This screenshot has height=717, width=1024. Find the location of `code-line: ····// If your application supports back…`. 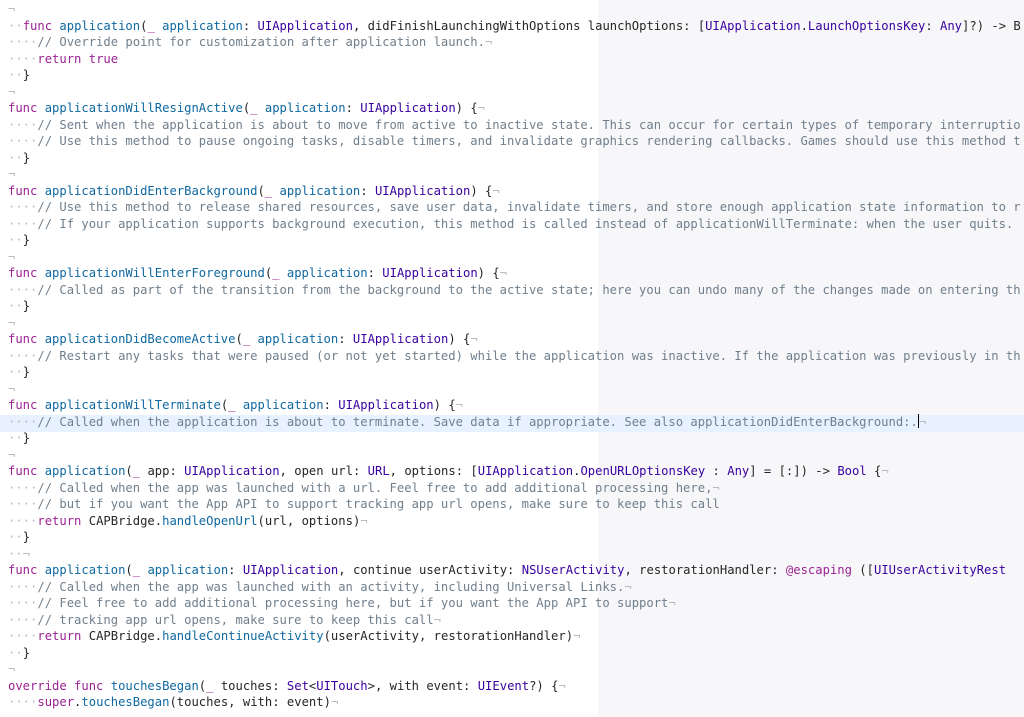

code-line: ····// If your application supports back… is located at coordinates (514, 224).